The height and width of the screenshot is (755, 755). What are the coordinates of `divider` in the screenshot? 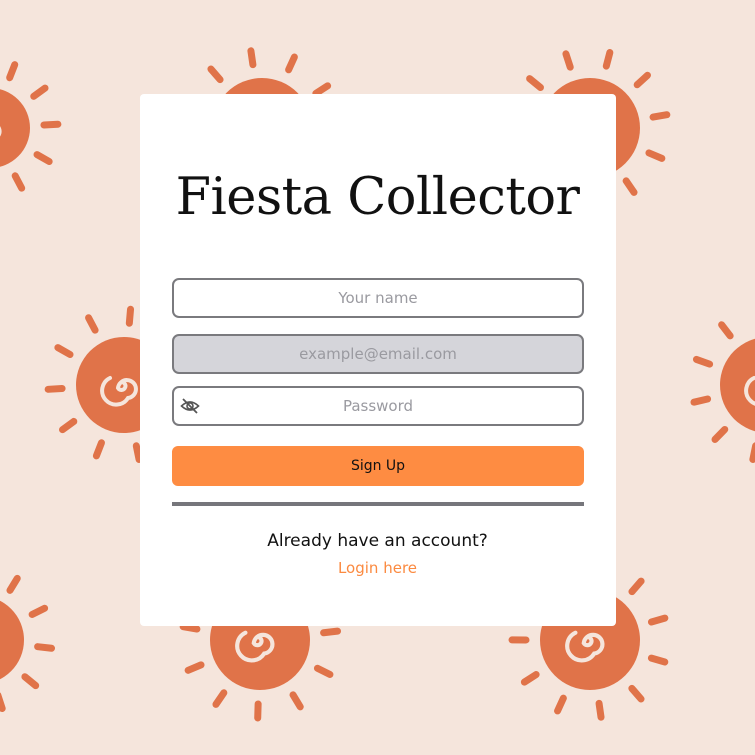 It's located at (378, 504).